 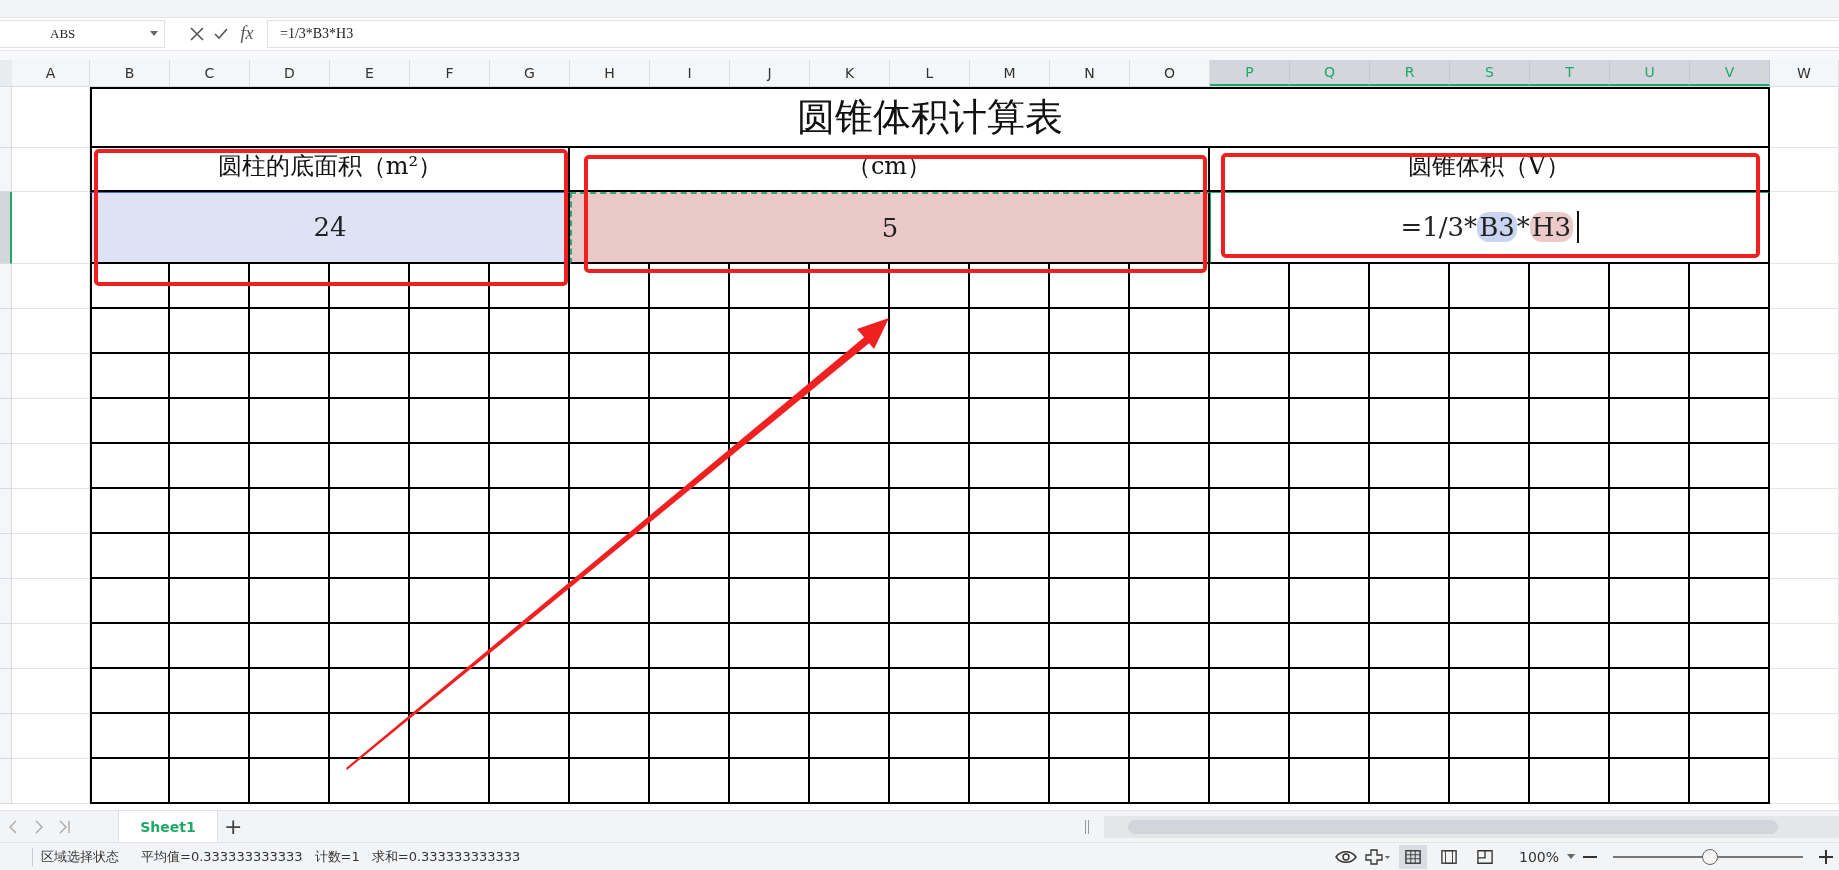 What do you see at coordinates (1484, 856) in the screenshot?
I see `page-break-icon` at bounding box center [1484, 856].